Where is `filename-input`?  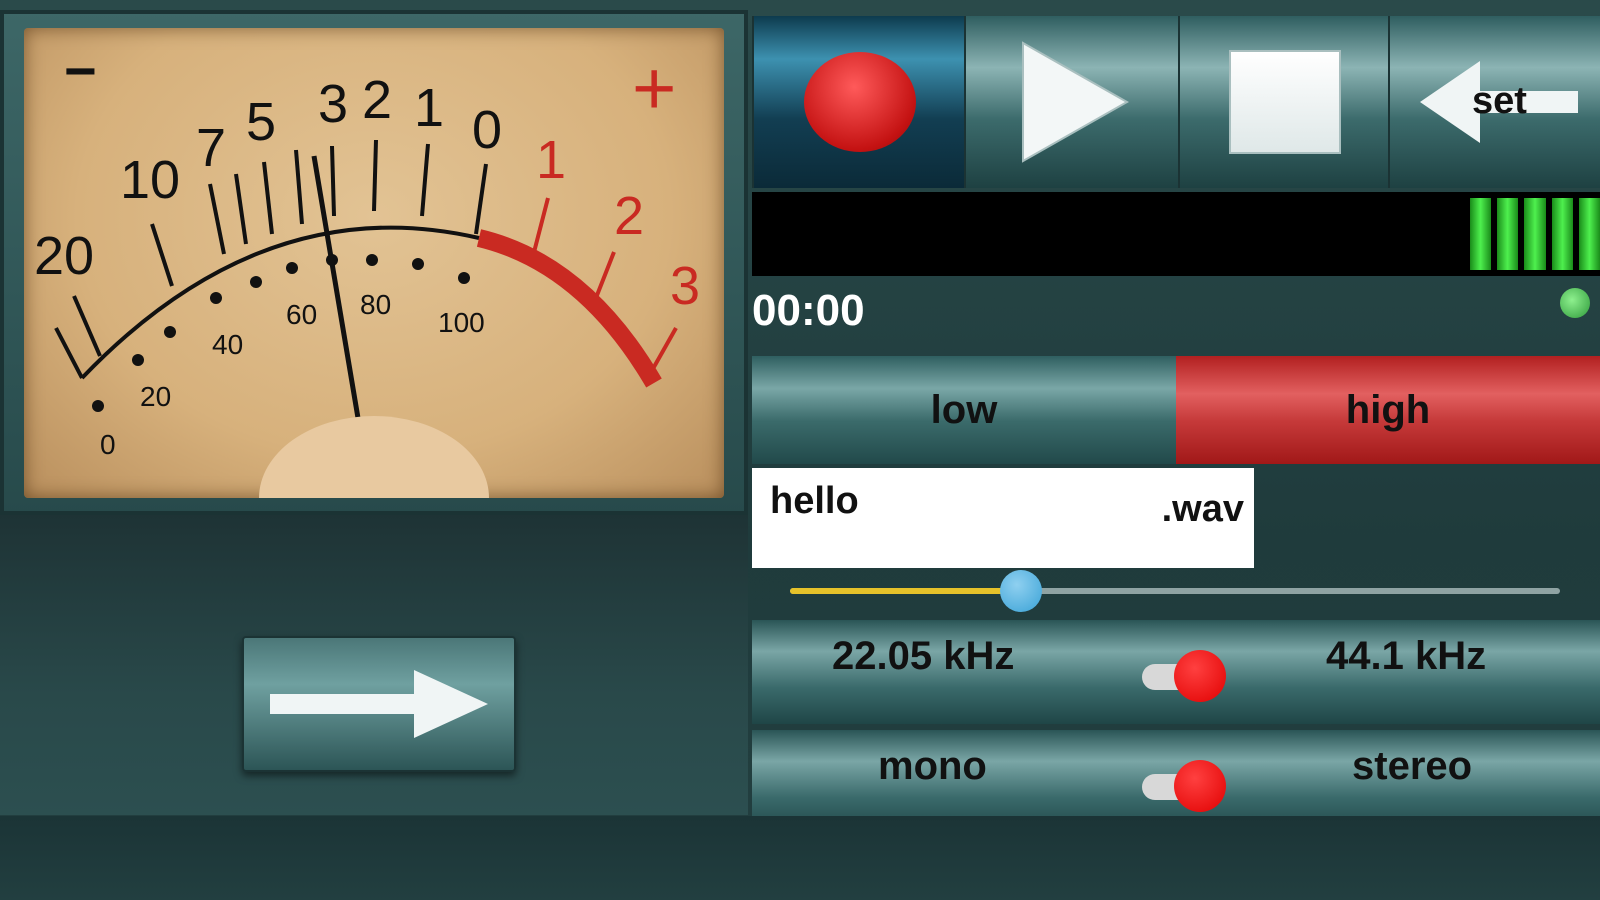
filename-input is located at coordinates (950, 501).